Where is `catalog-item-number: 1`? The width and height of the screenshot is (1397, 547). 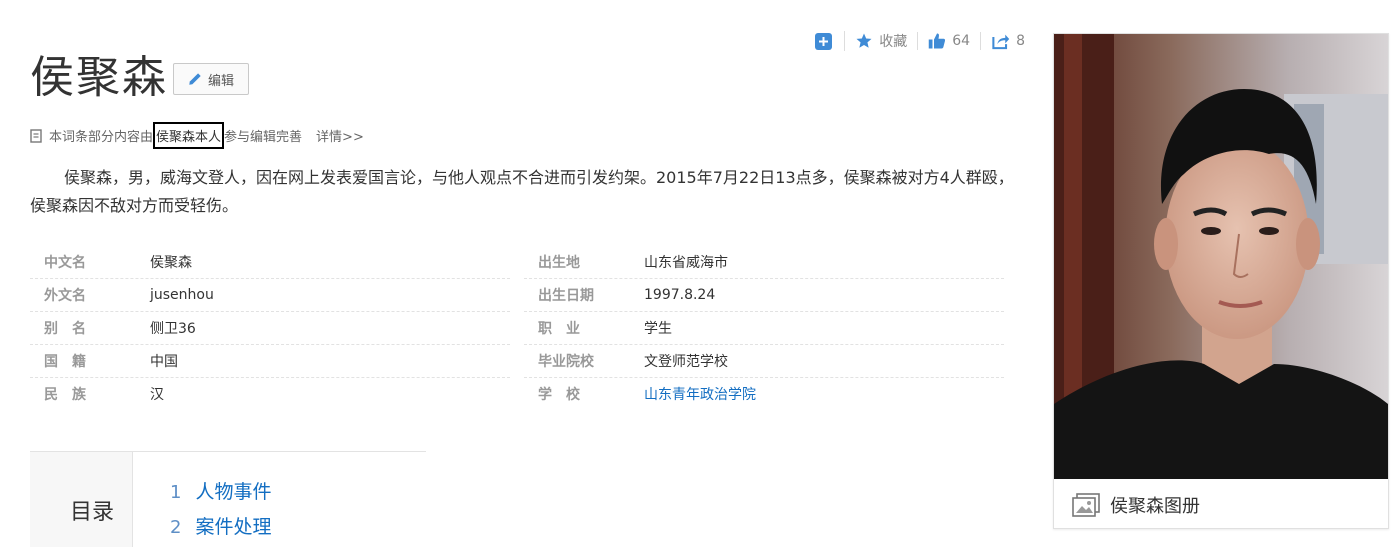 catalog-item-number: 1 is located at coordinates (176, 492).